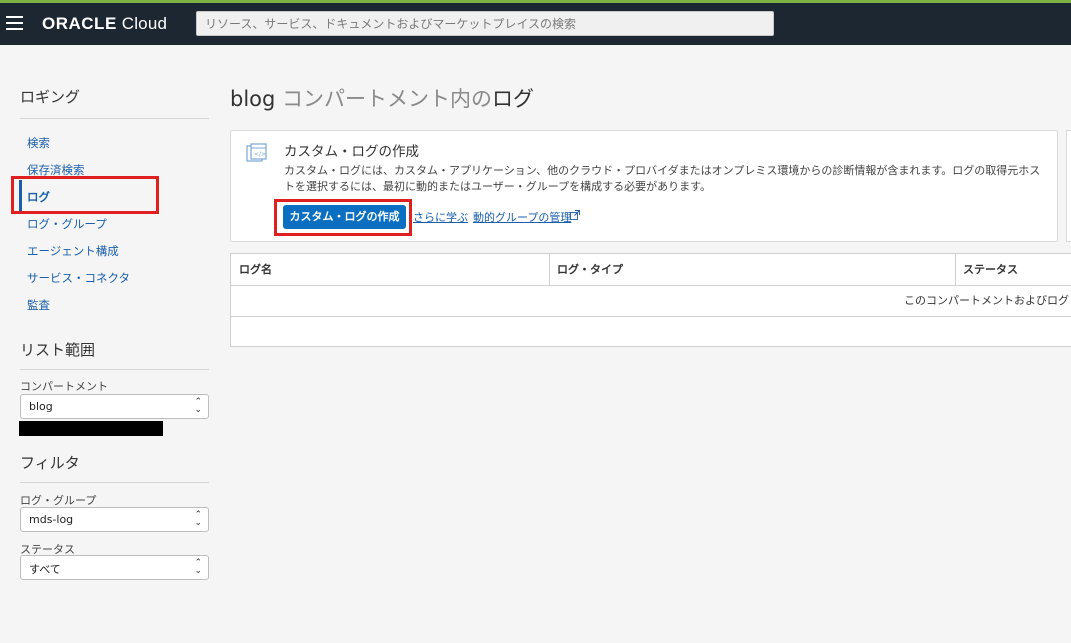 The height and width of the screenshot is (643, 1071). I want to click on page-title-middle: コンパートメント内の, so click(384, 99).